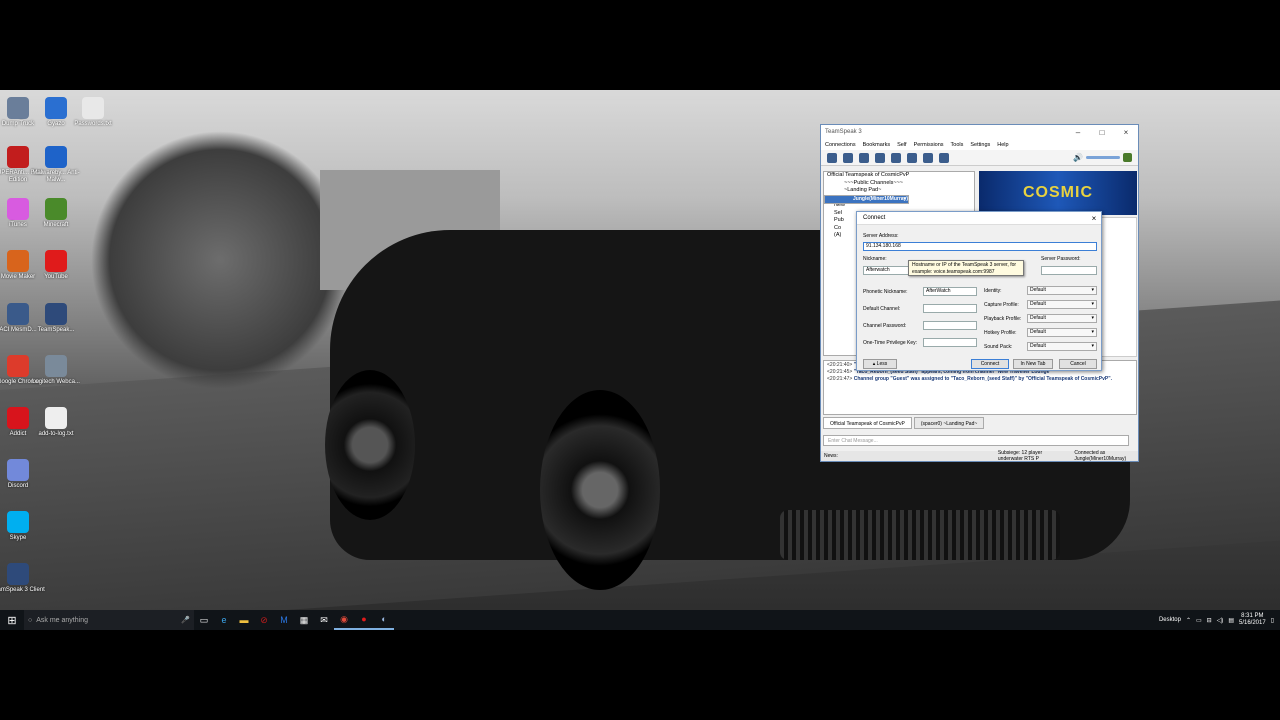  I want to click on minimize-icon: –, so click(1078, 132).